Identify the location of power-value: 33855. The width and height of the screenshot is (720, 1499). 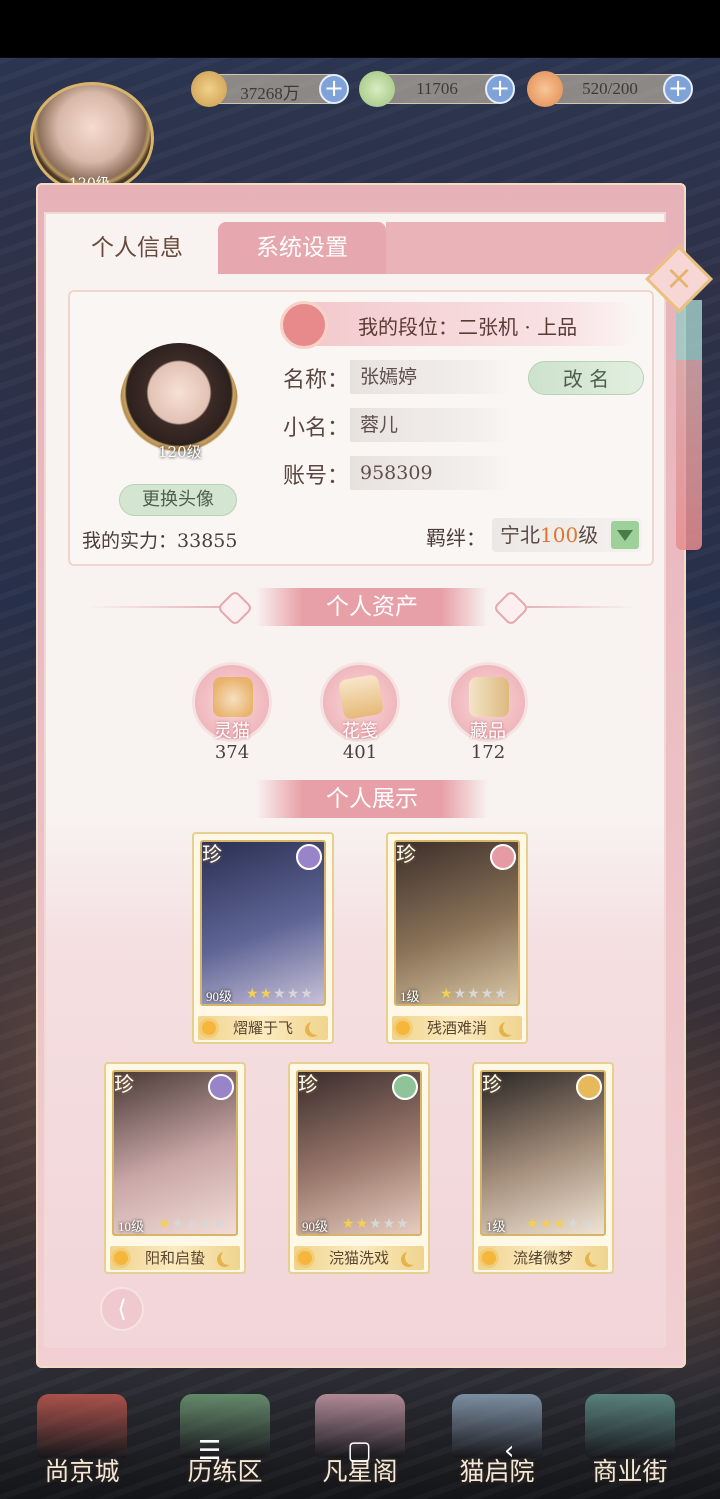
(207, 541).